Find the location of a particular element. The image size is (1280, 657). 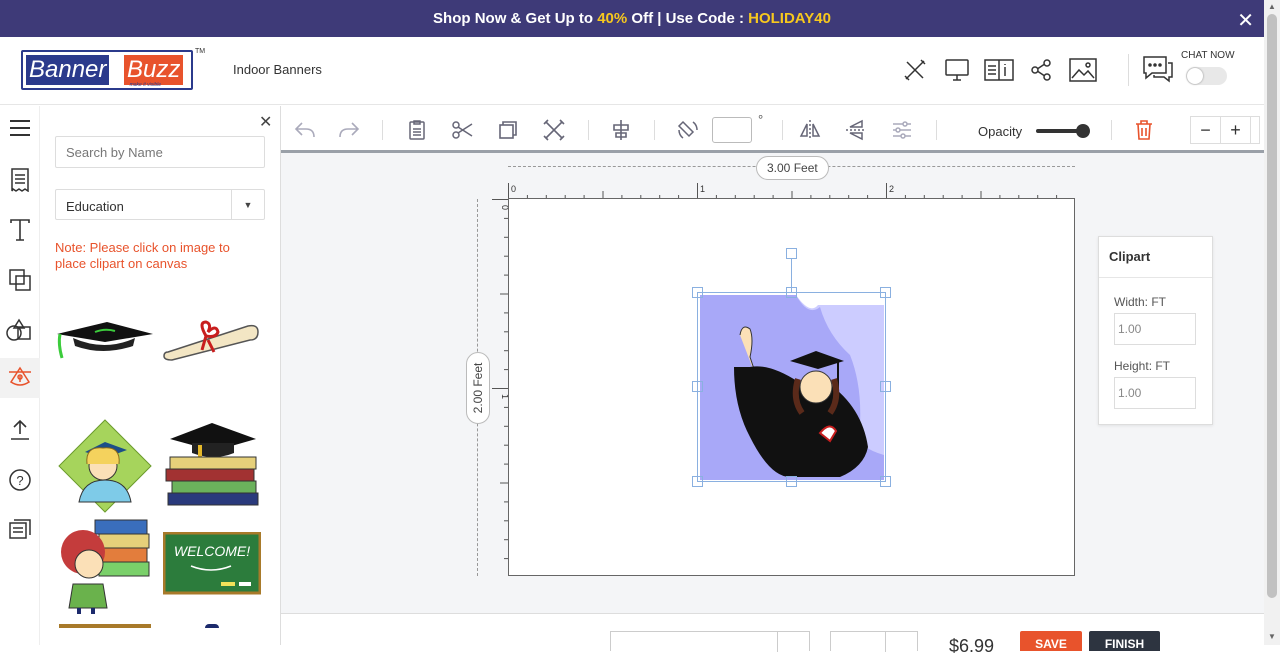

resize-handle-bottom-right is located at coordinates (885, 481).